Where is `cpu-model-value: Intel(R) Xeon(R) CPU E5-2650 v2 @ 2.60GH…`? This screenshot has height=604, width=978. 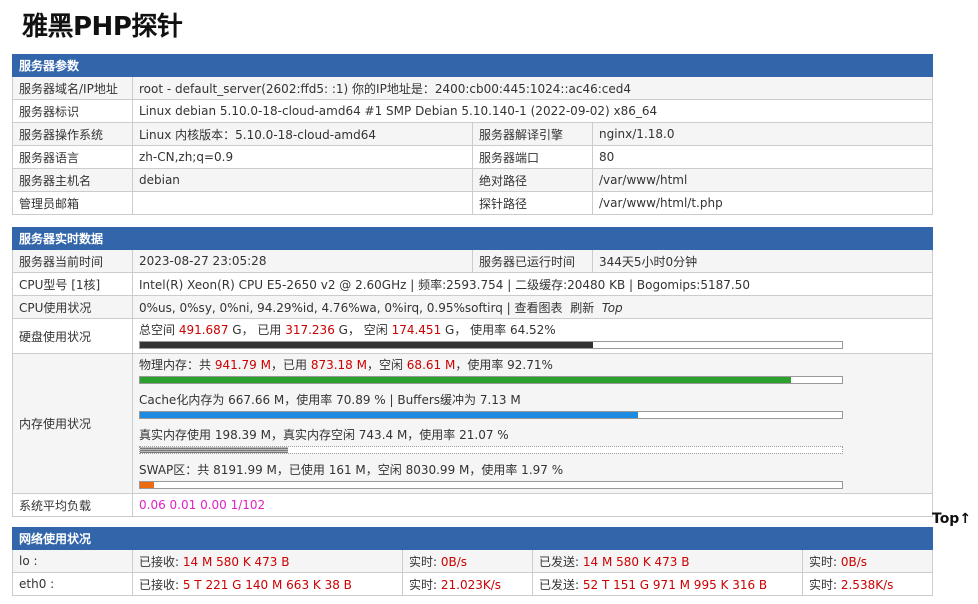 cpu-model-value: Intel(R) Xeon(R) CPU E5-2650 v2 @ 2.60GH… is located at coordinates (532, 284).